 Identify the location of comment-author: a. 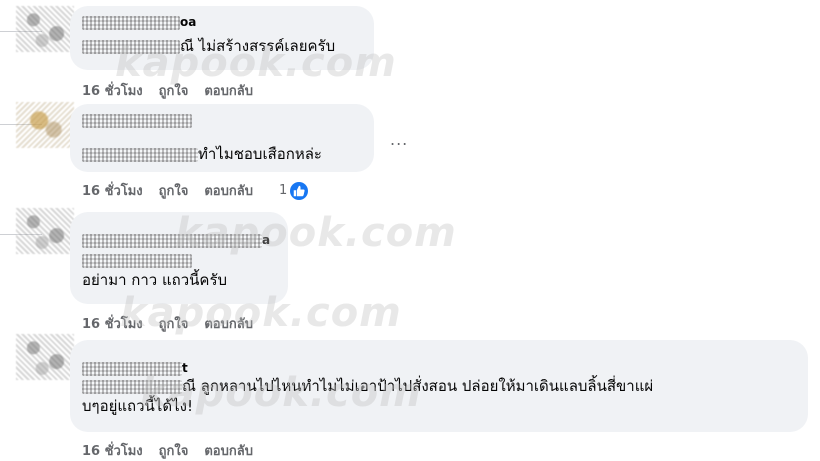
(179, 240).